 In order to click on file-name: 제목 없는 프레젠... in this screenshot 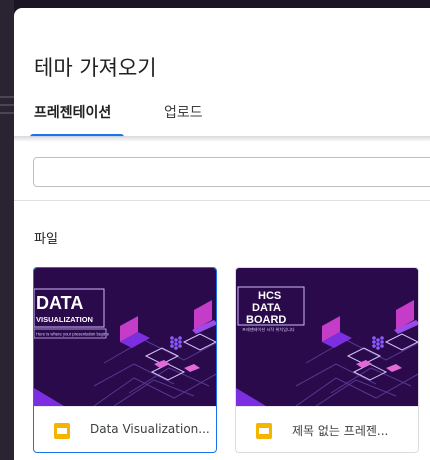, I will do `click(340, 431)`.